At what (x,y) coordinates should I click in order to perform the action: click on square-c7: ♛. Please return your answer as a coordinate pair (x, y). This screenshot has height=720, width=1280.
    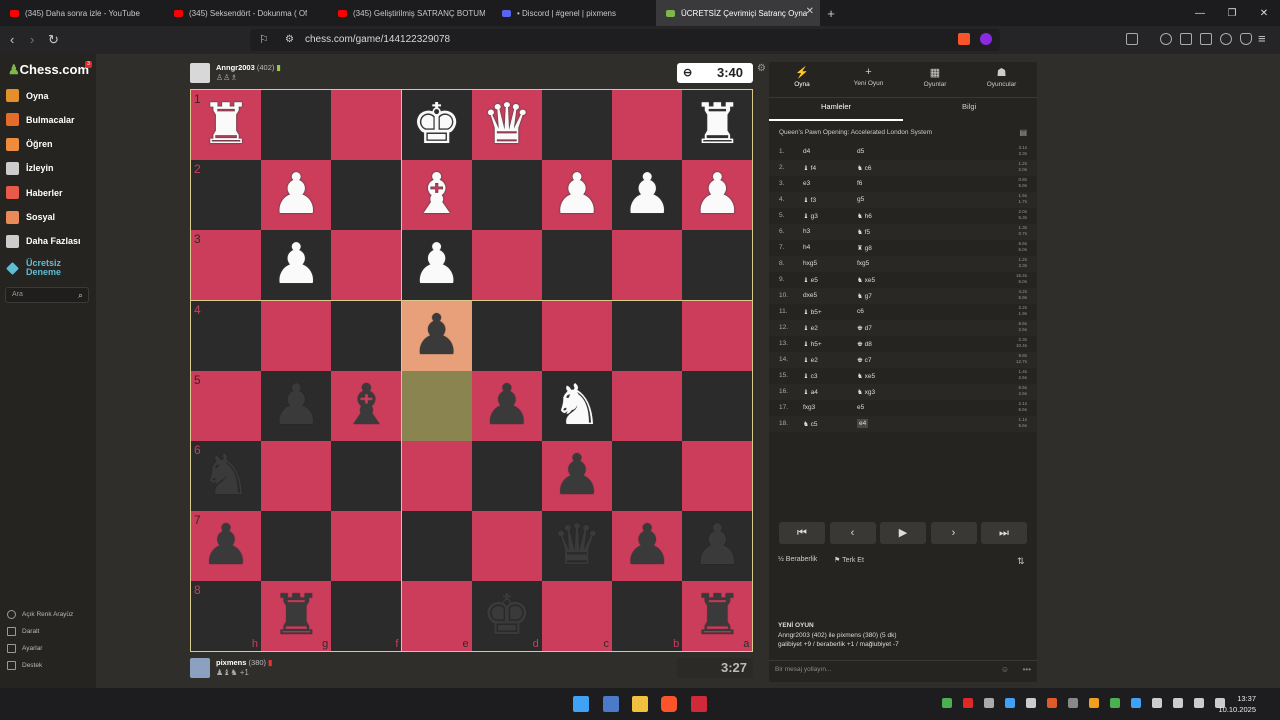
    Looking at the image, I should click on (577, 546).